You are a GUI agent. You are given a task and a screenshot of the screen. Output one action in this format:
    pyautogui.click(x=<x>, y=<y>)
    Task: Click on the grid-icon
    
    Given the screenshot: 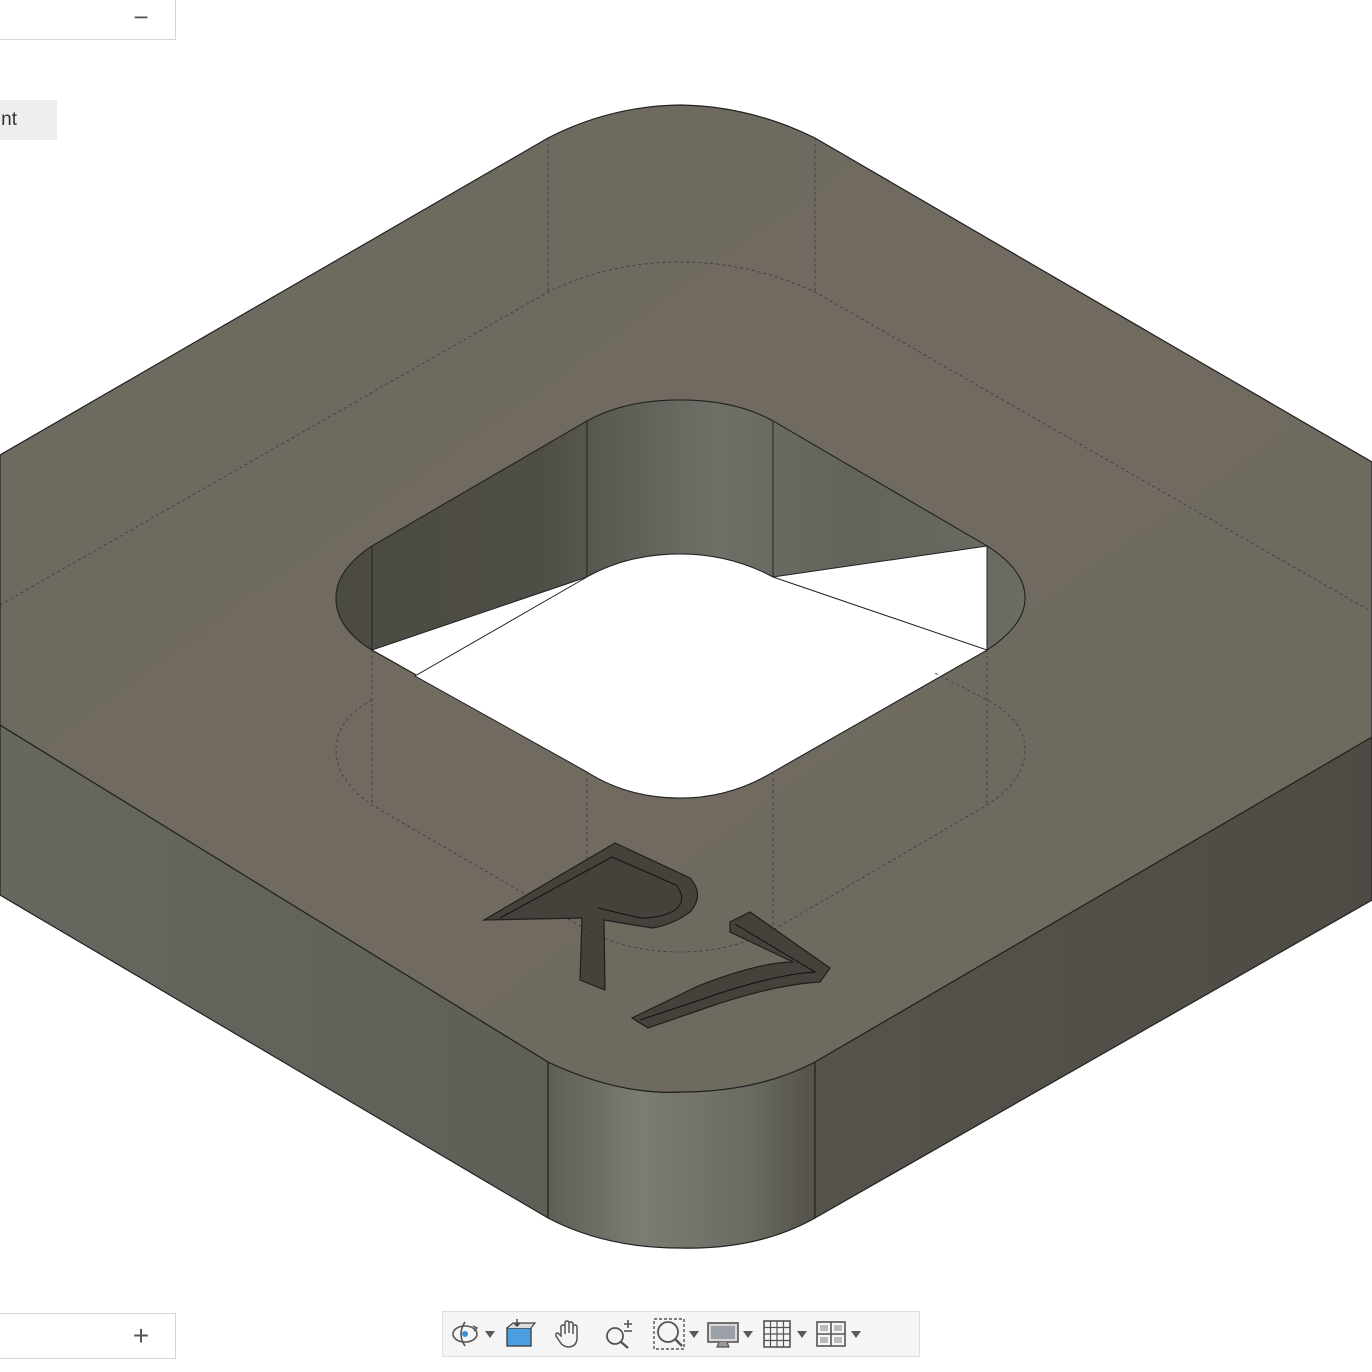 What is the action you would take?
    pyautogui.click(x=777, y=1334)
    